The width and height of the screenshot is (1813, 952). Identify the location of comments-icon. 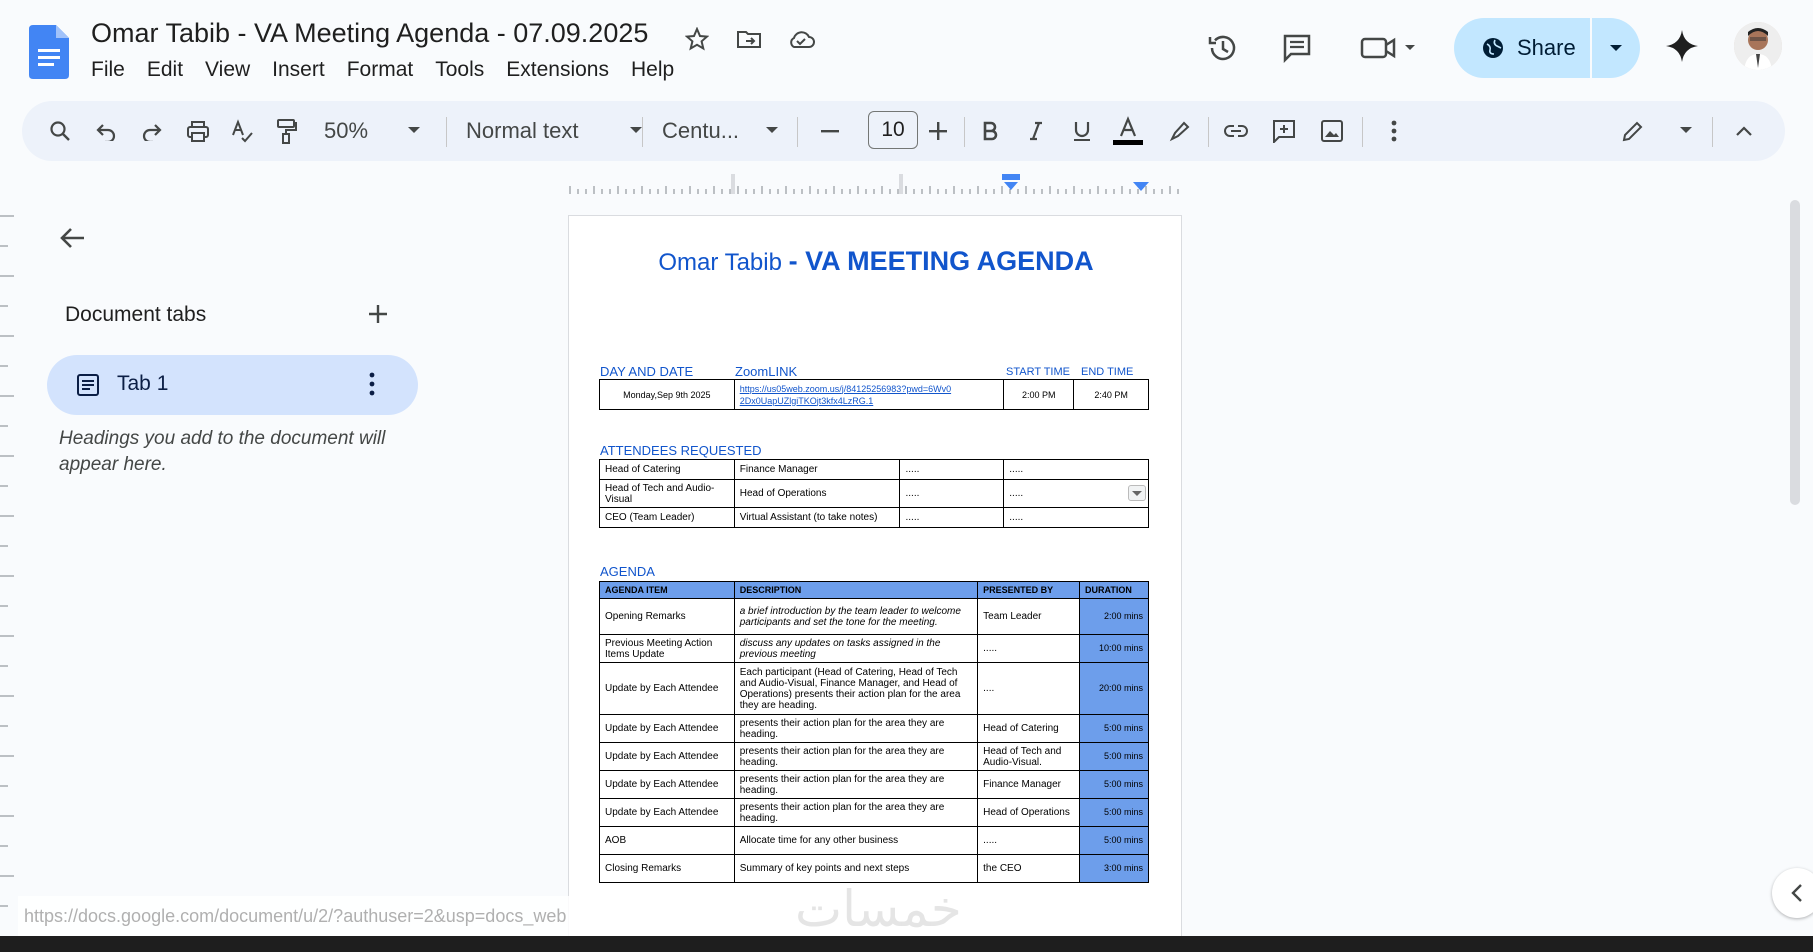
(1297, 48).